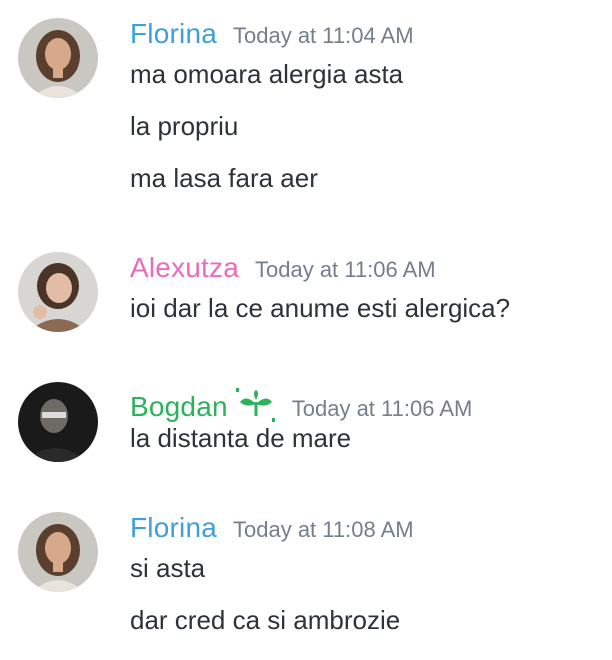 Image resolution: width=612 pixels, height=660 pixels. Describe the element at coordinates (184, 268) in the screenshot. I see `username: Alexutza` at that location.